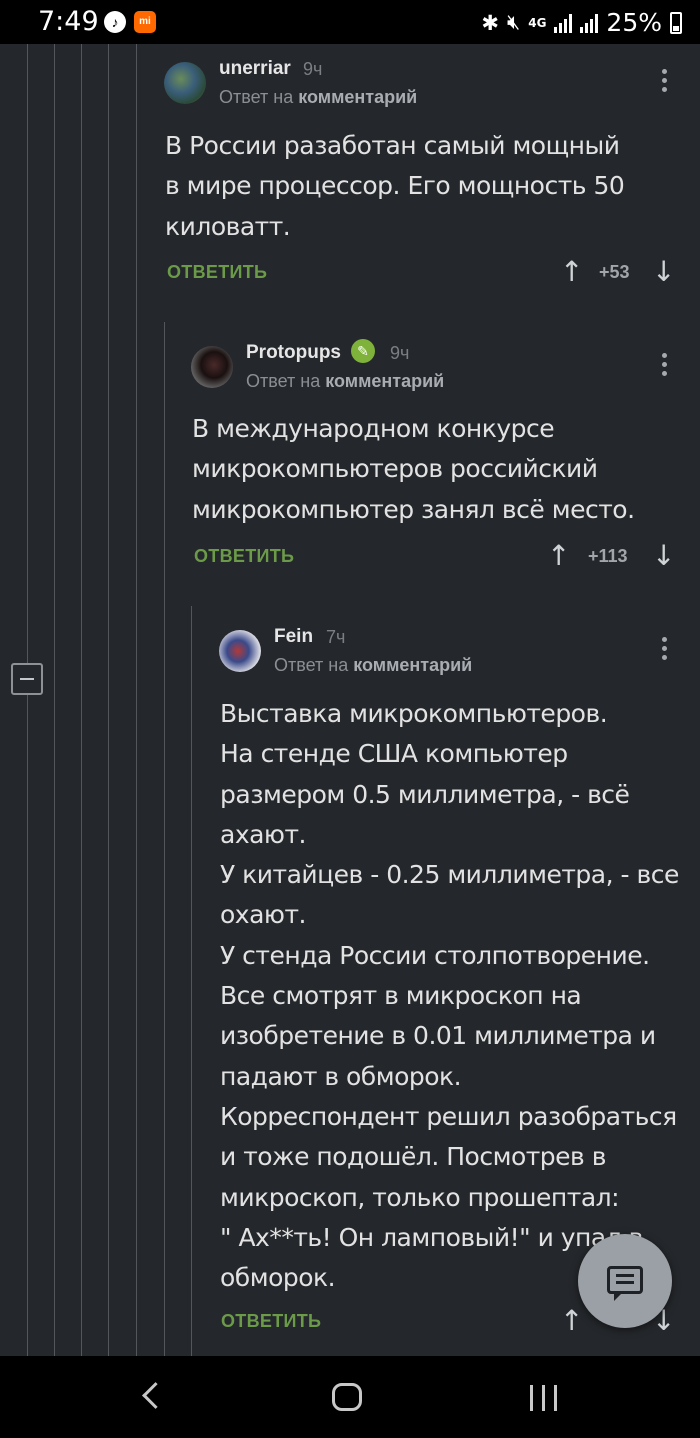 This screenshot has height=1438, width=700. Describe the element at coordinates (413, 509) in the screenshot. I see `comment-line: микрокомпьютер занял всё место.` at that location.